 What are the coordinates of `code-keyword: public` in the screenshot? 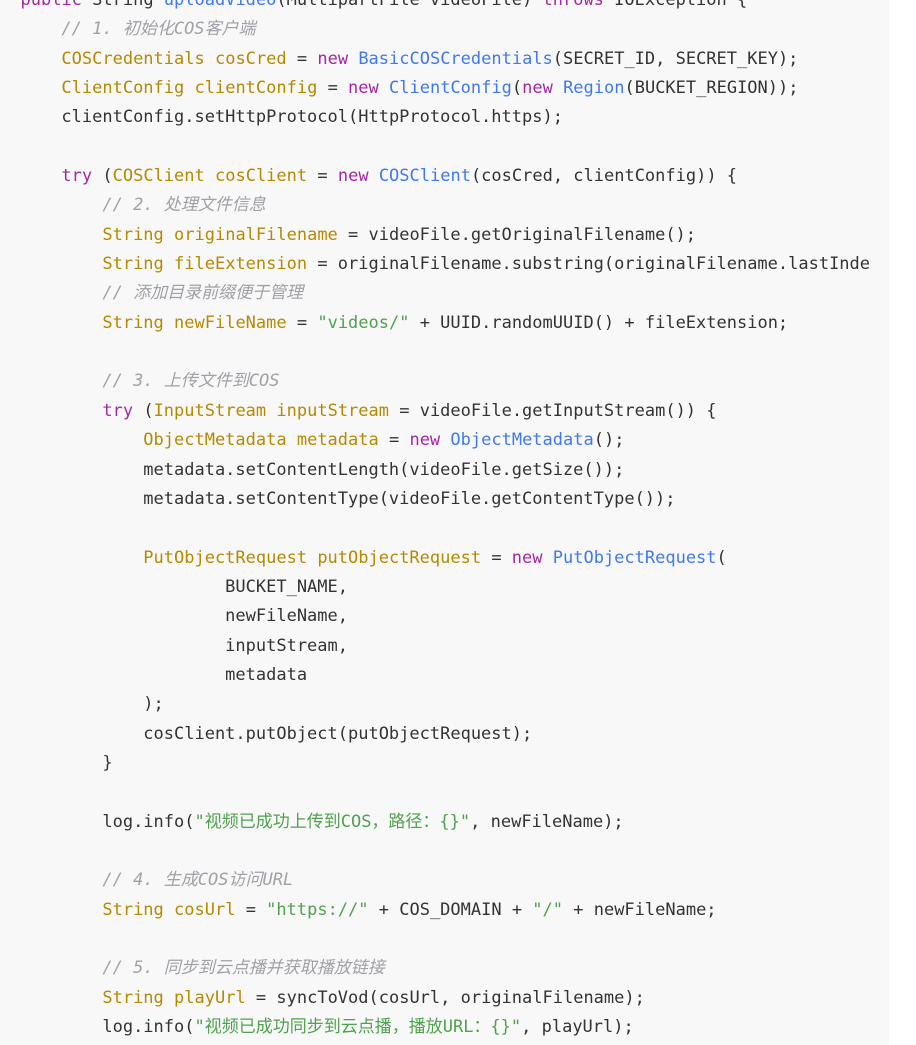 It's located at (51, 5).